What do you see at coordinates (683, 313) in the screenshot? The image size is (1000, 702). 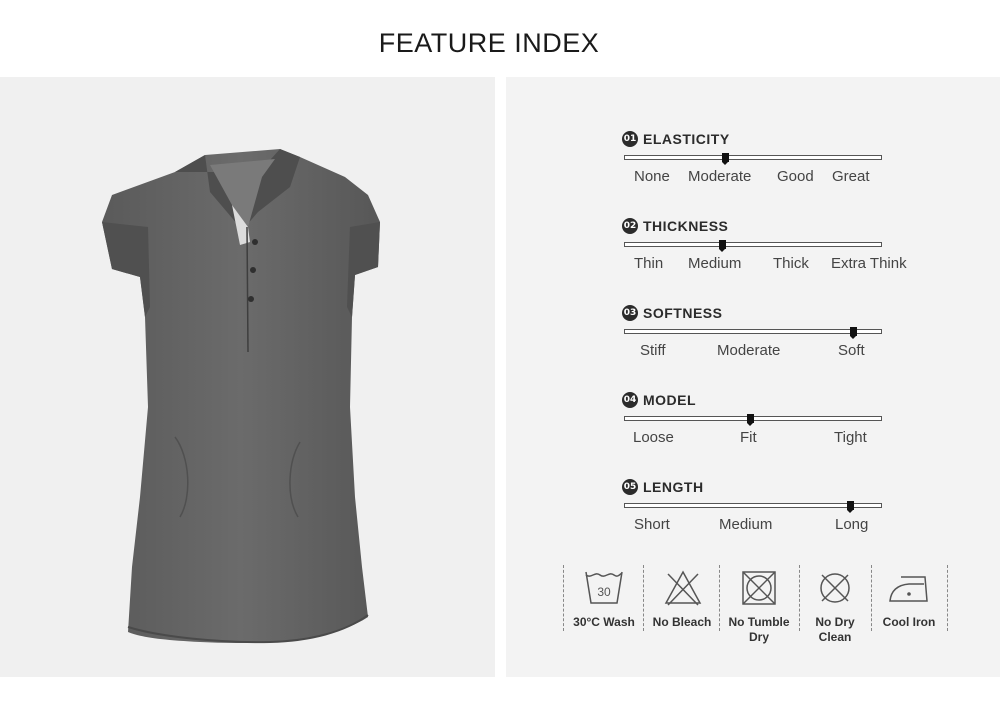 I see `feature-name: SOFTNESS` at bounding box center [683, 313].